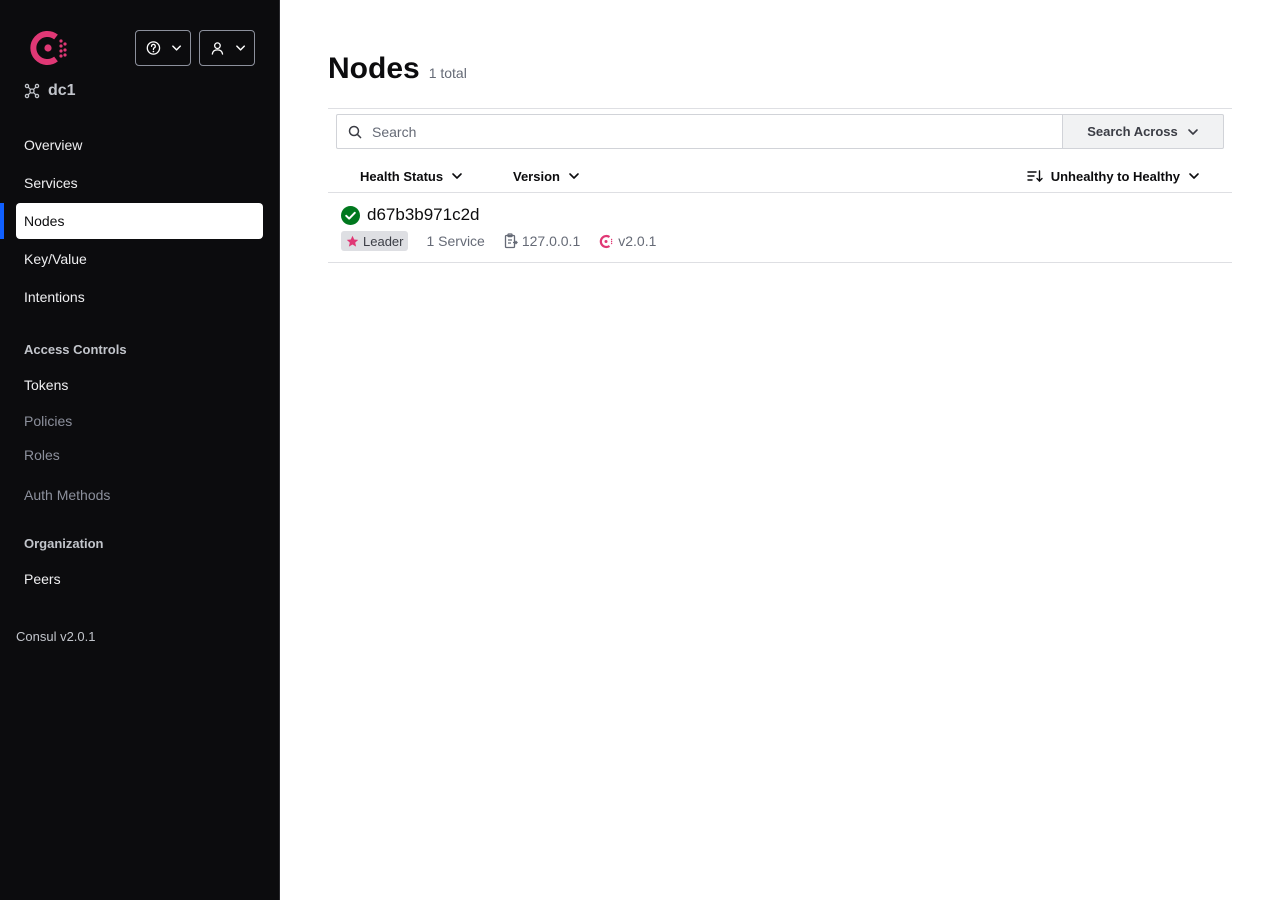 Image resolution: width=1280 pixels, height=900 pixels. I want to click on nav-item-tokens: Tokens, so click(139, 385).